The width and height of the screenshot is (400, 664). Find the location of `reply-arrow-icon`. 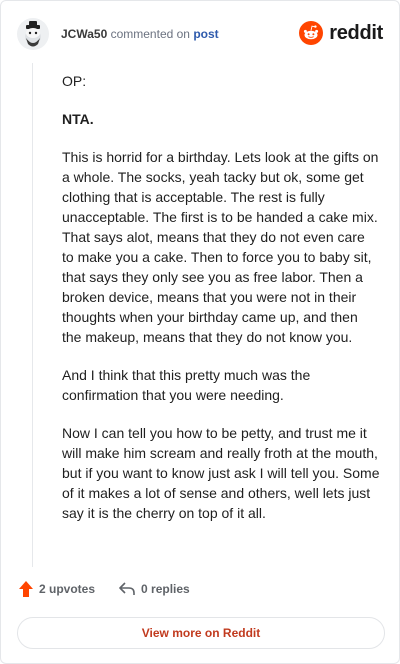

reply-arrow-icon is located at coordinates (127, 588).